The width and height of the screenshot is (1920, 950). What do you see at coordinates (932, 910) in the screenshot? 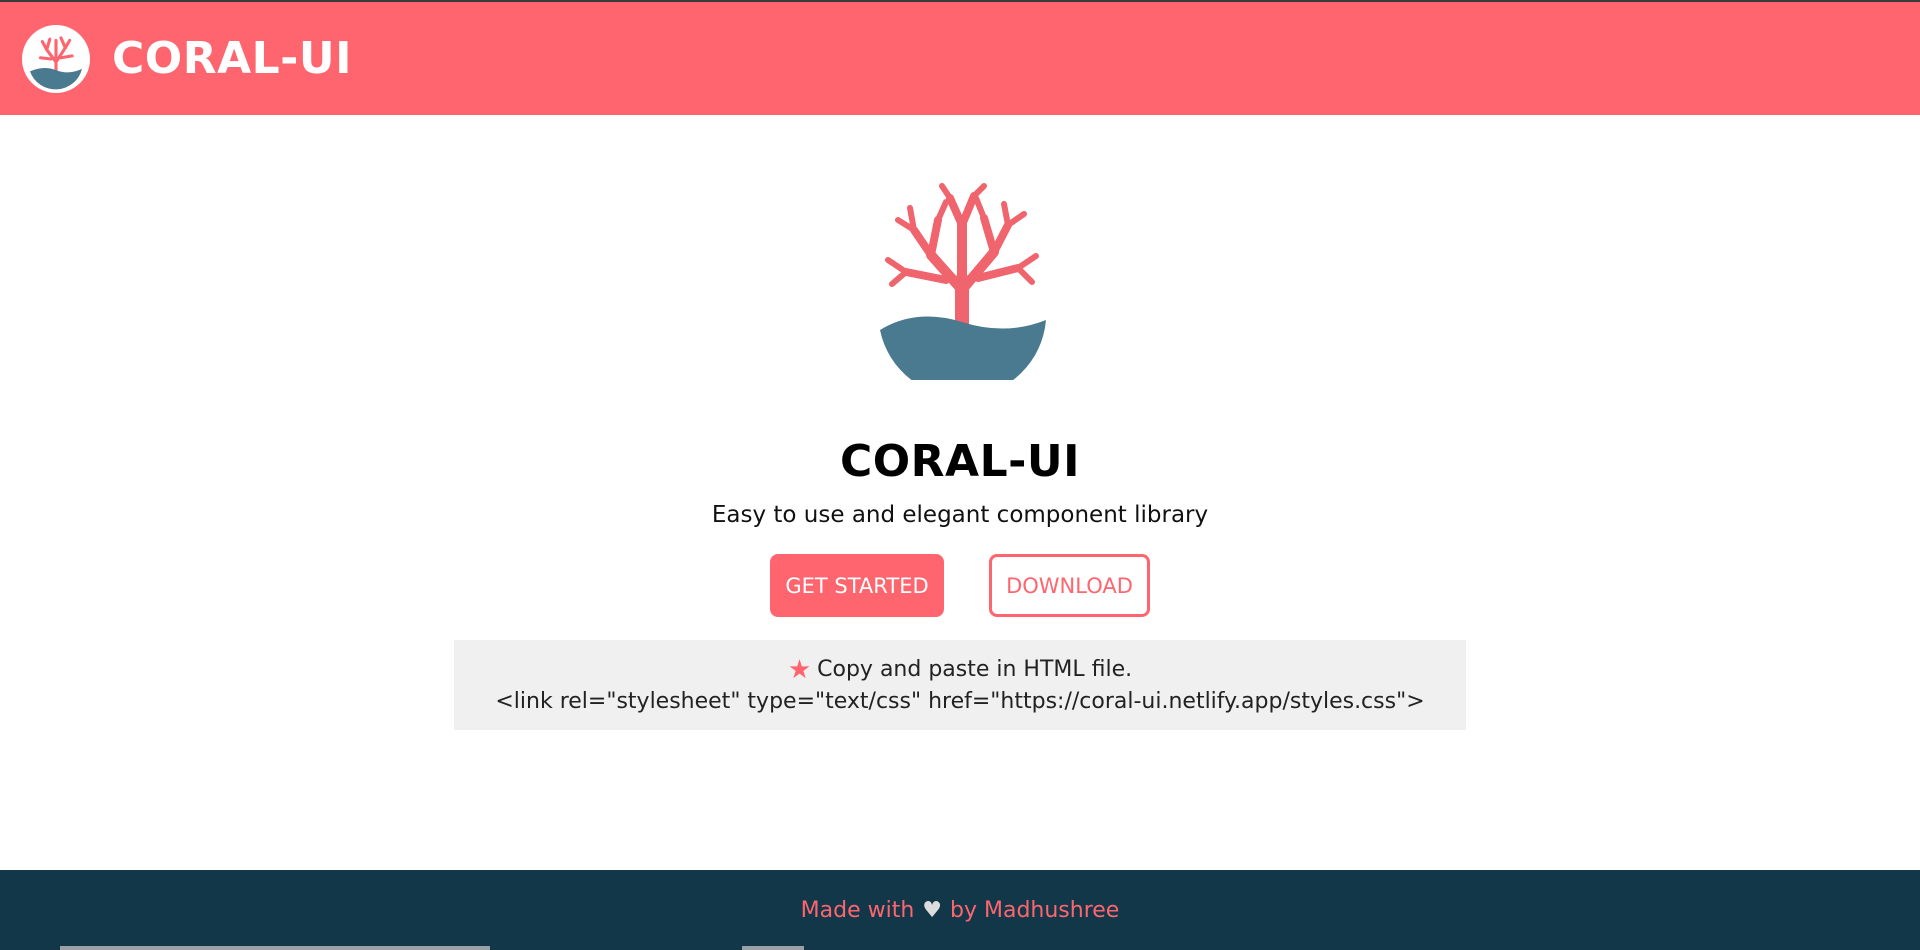
I see `heart-icon: ♥` at bounding box center [932, 910].